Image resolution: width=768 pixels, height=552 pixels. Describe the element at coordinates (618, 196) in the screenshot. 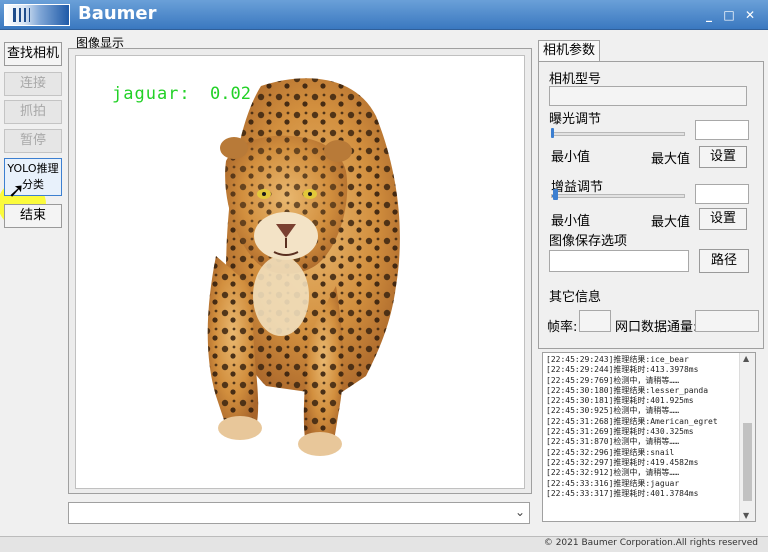

I see `gain-slider` at that location.